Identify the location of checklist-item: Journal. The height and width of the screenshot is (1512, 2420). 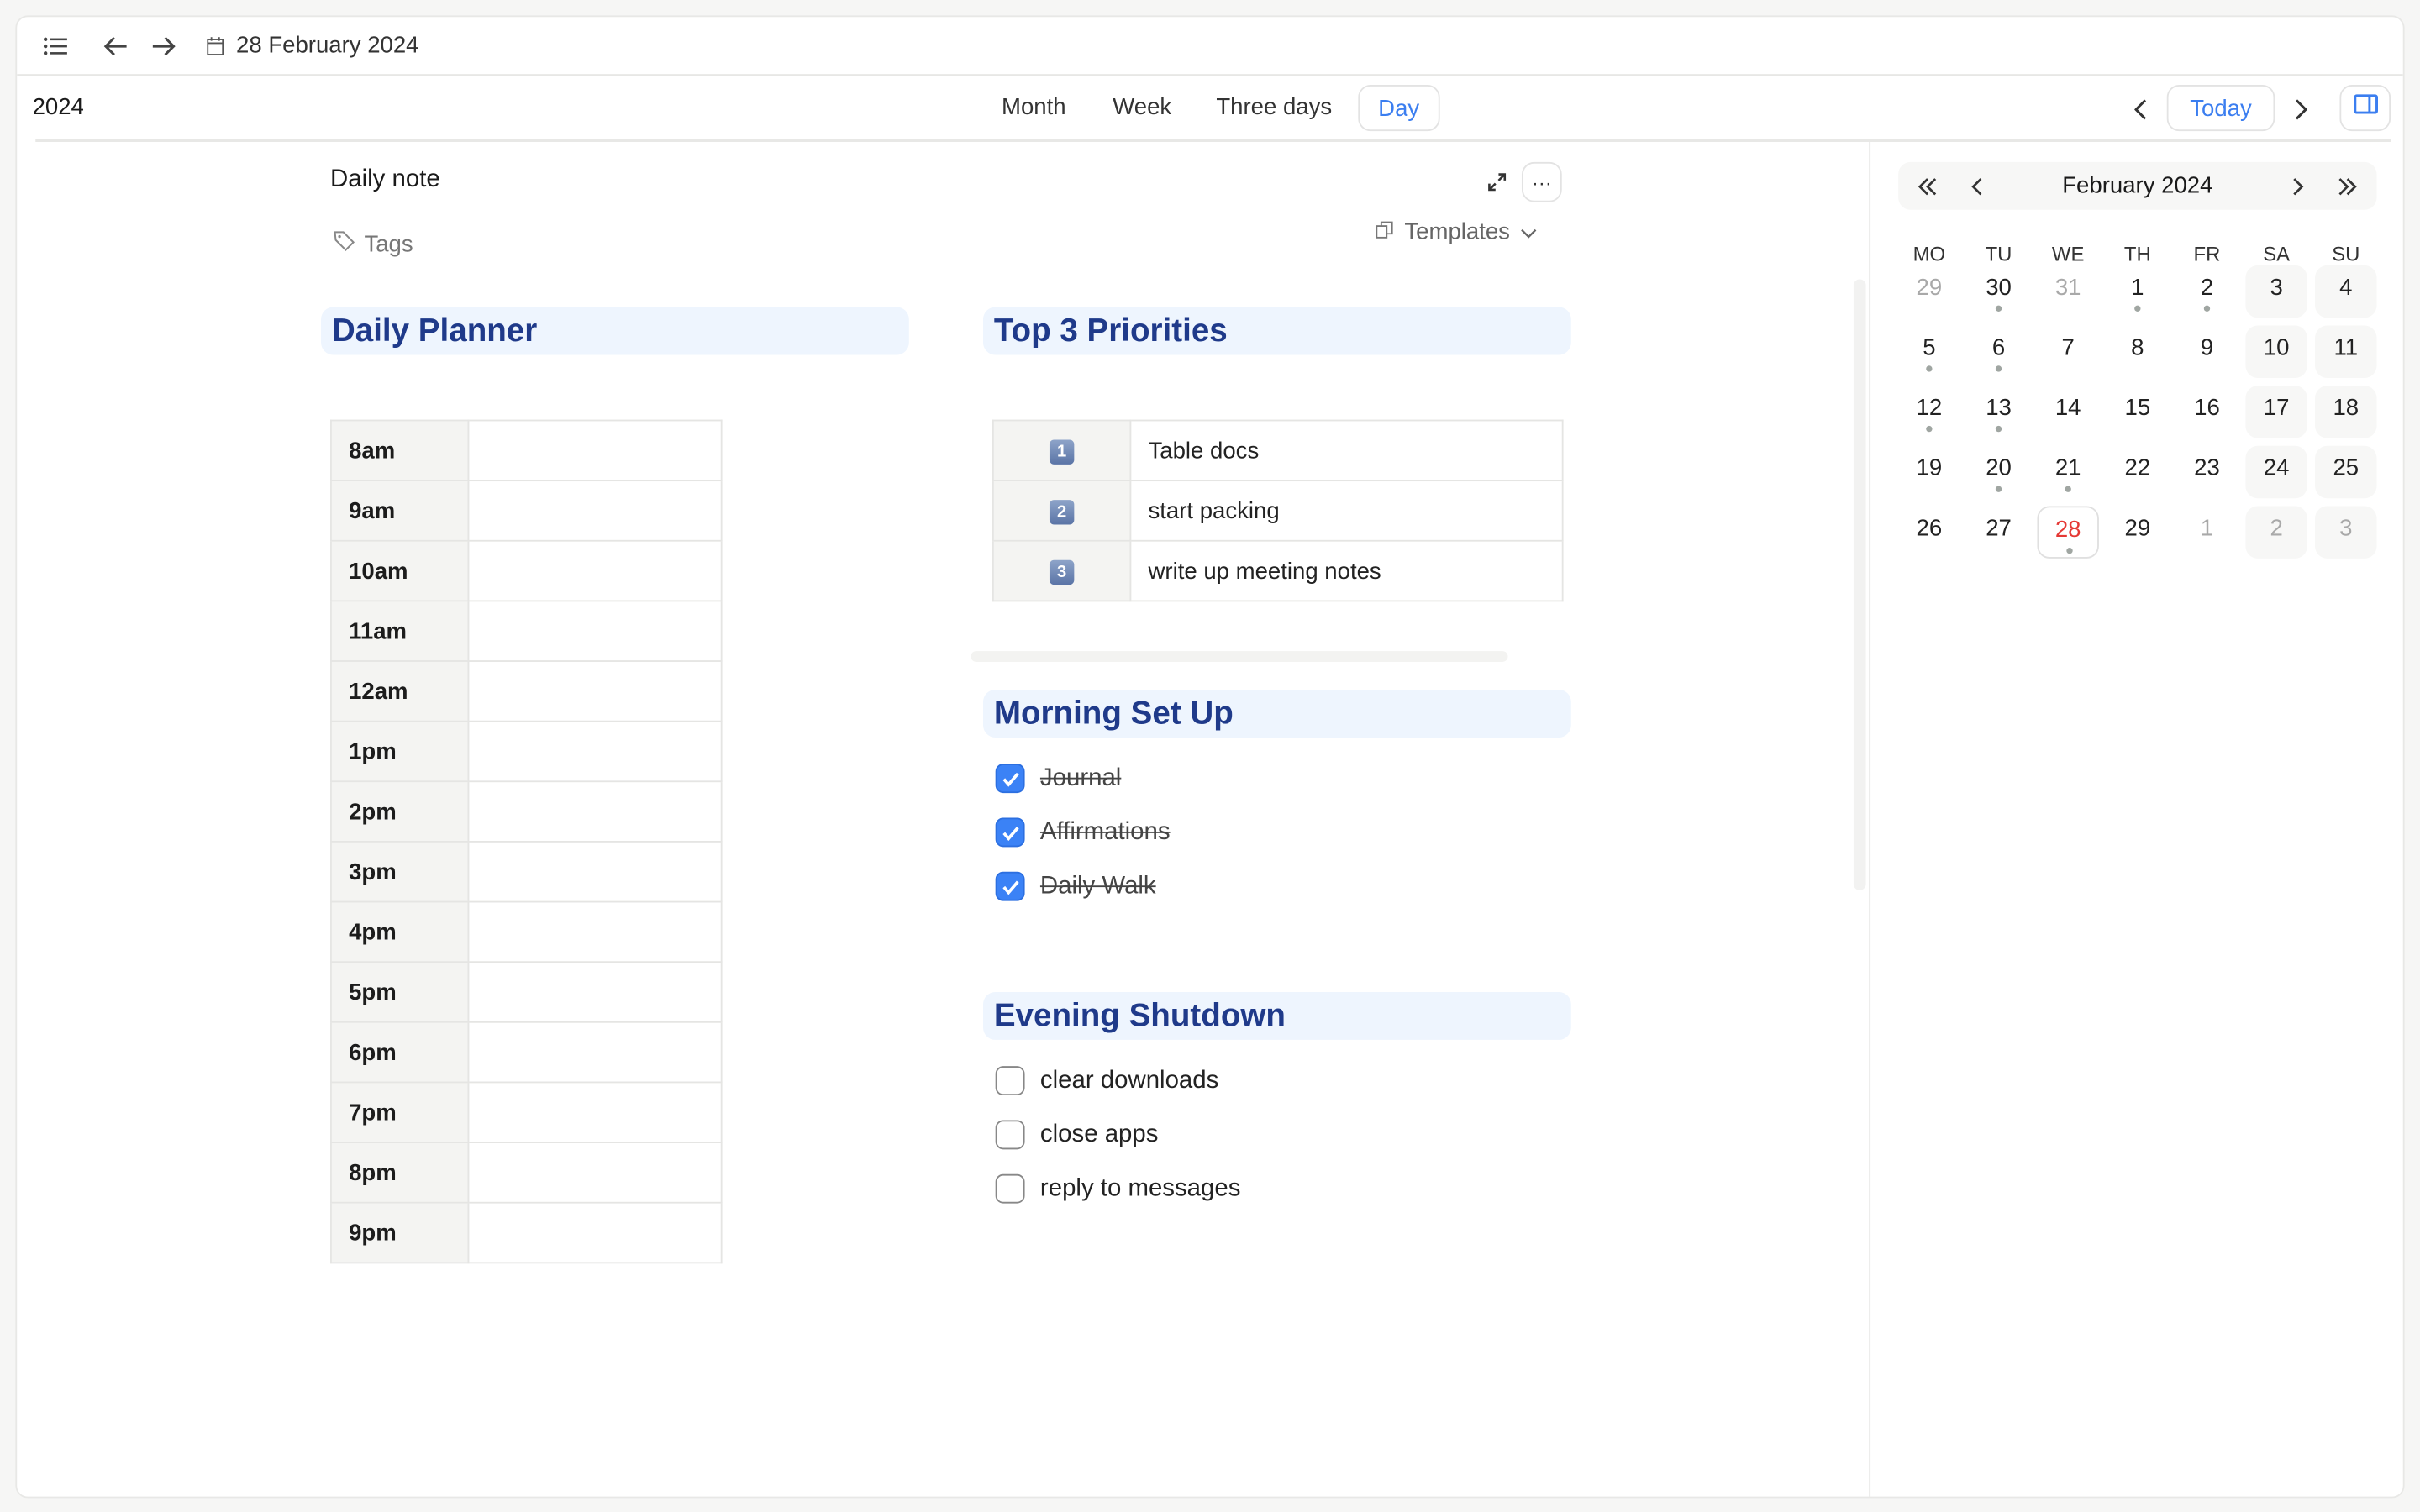
(1058, 779).